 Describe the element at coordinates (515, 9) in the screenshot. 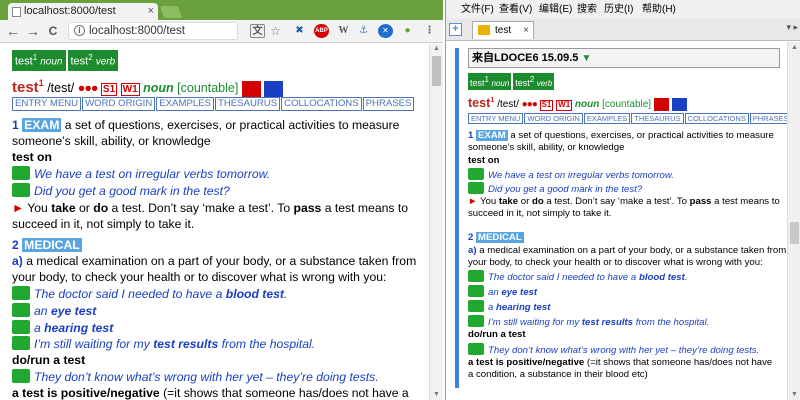

I see `menu-view: 查看(V)` at that location.